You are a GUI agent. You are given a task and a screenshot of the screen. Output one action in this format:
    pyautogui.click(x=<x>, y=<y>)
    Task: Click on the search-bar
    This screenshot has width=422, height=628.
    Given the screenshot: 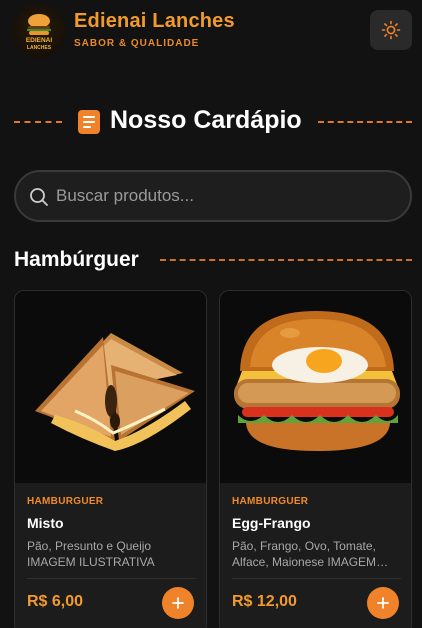 What is the action you would take?
    pyautogui.click(x=213, y=196)
    